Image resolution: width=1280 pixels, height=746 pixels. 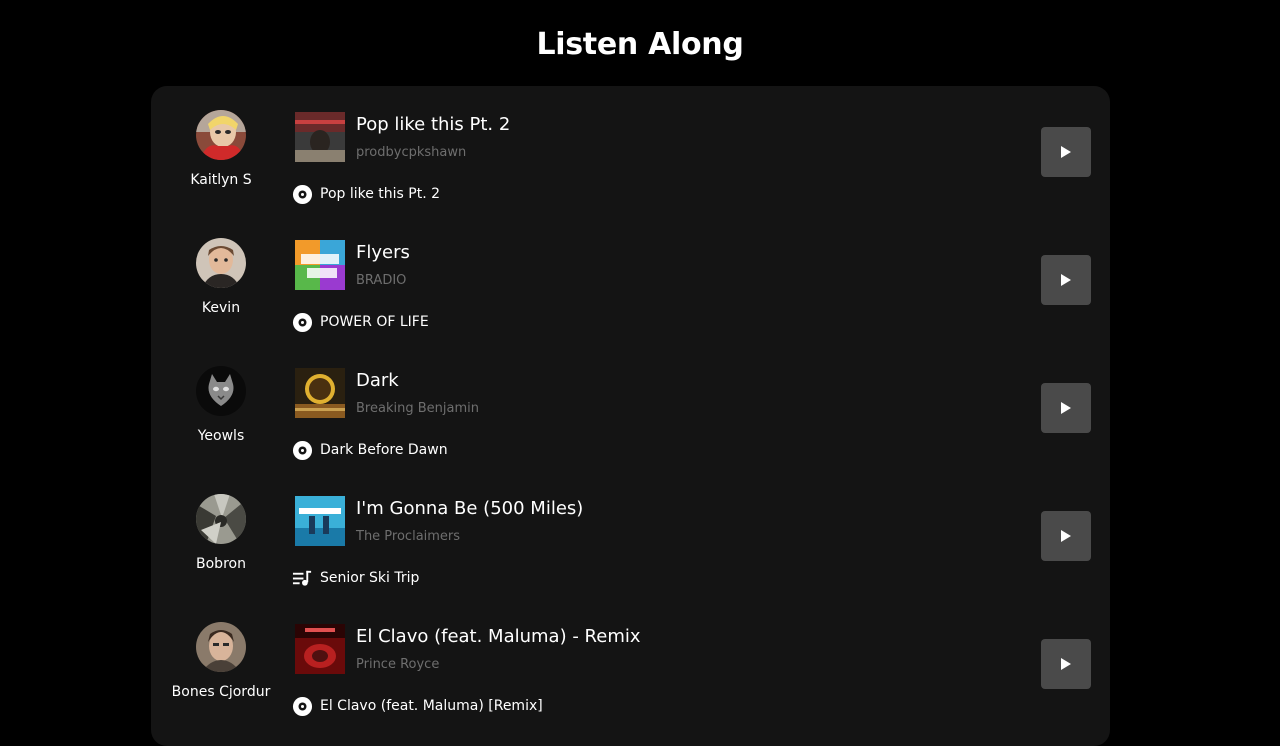 What do you see at coordinates (374, 322) in the screenshot?
I see `context-label: POWER OF LIFE` at bounding box center [374, 322].